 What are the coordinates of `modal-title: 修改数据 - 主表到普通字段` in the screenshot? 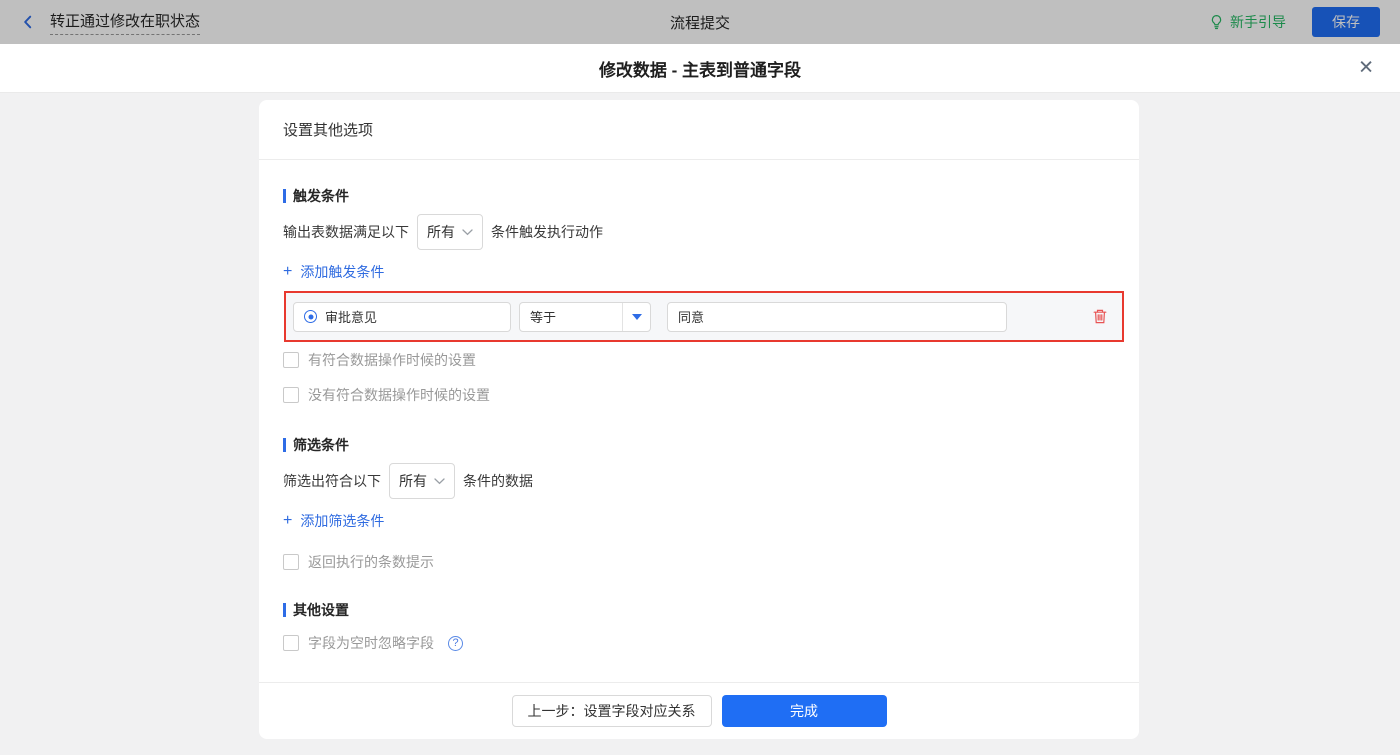 It's located at (700, 70).